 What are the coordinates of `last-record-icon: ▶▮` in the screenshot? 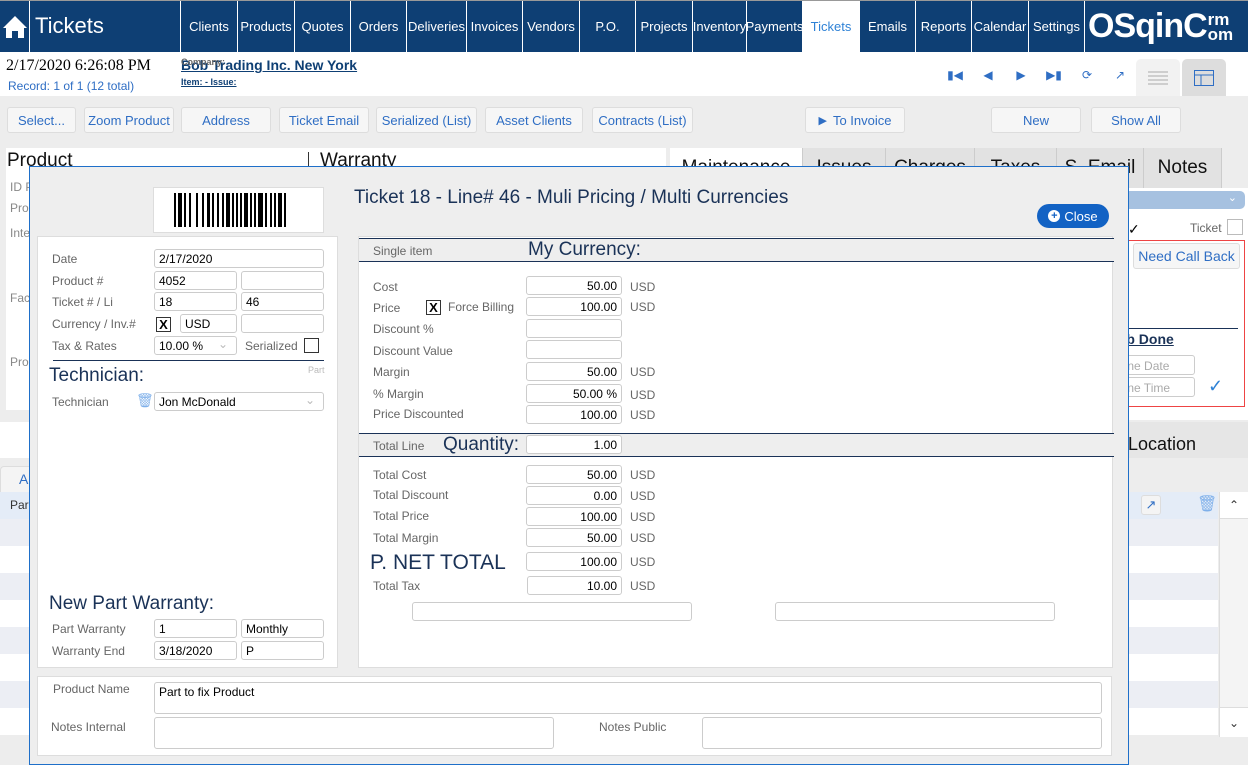 It's located at (1054, 75).